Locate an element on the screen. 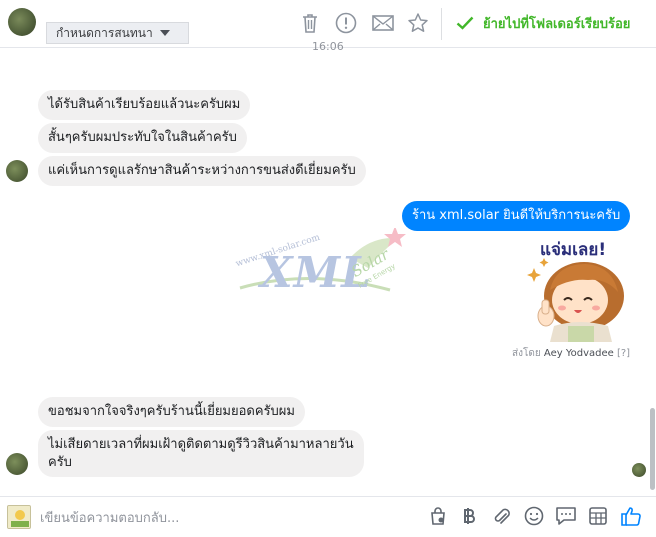 The height and width of the screenshot is (537, 656). sent-by-help: [?] is located at coordinates (623, 353).